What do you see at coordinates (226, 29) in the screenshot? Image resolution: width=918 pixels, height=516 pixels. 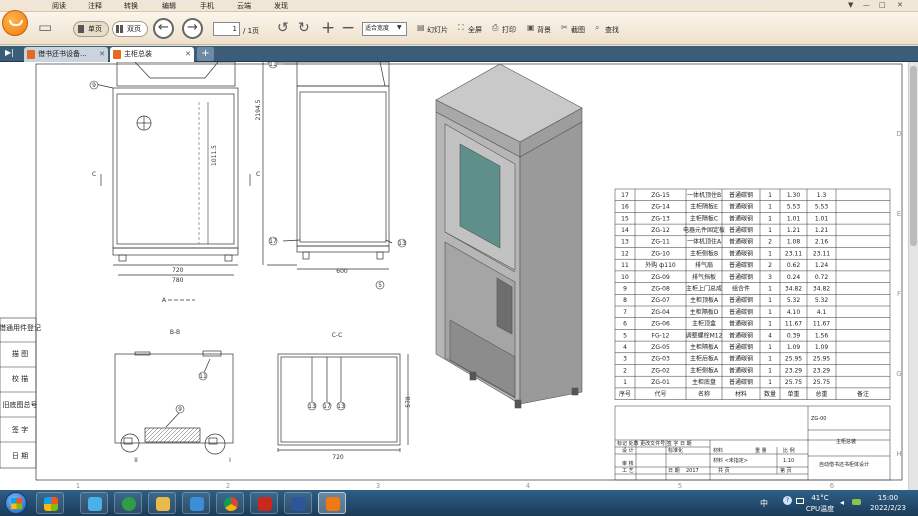 I see `page-number-input: 1` at bounding box center [226, 29].